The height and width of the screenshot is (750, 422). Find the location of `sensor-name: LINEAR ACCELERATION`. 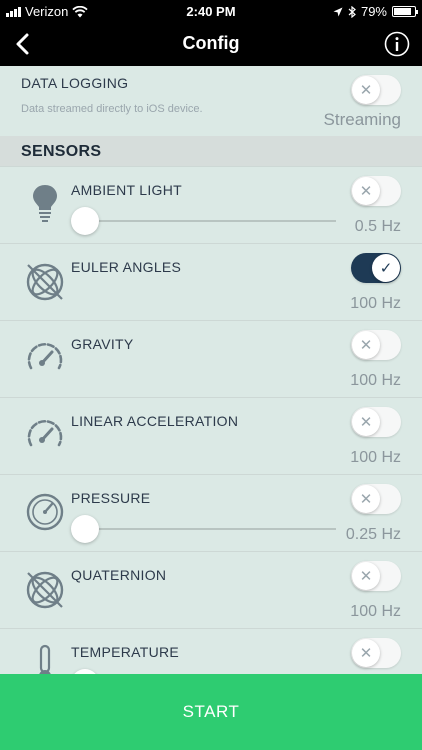

sensor-name: LINEAR ACCELERATION is located at coordinates (155, 421).